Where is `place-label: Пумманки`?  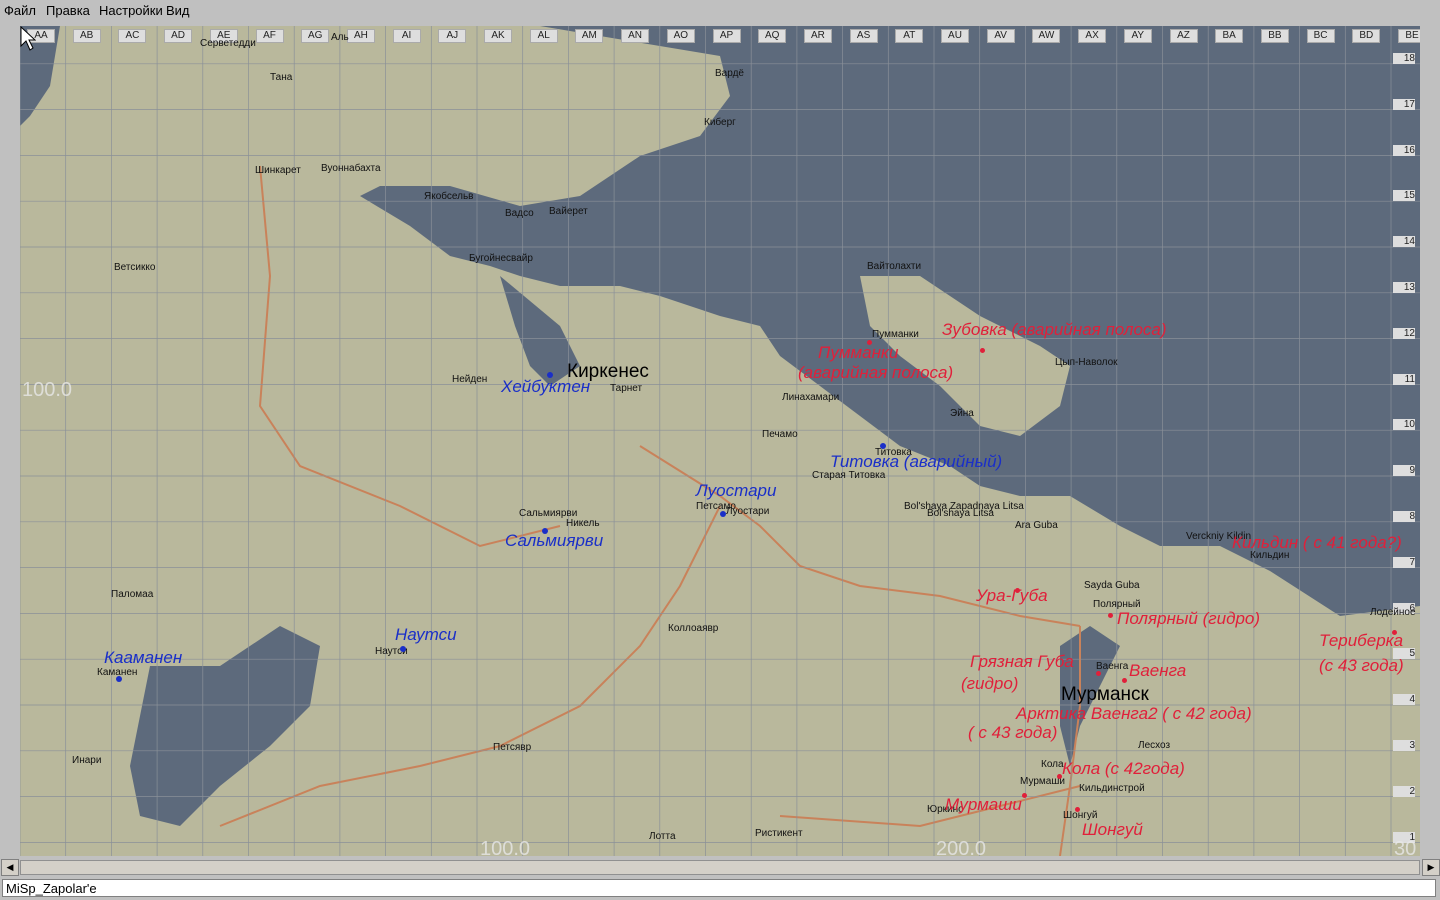
place-label: Пумманки is located at coordinates (895, 334).